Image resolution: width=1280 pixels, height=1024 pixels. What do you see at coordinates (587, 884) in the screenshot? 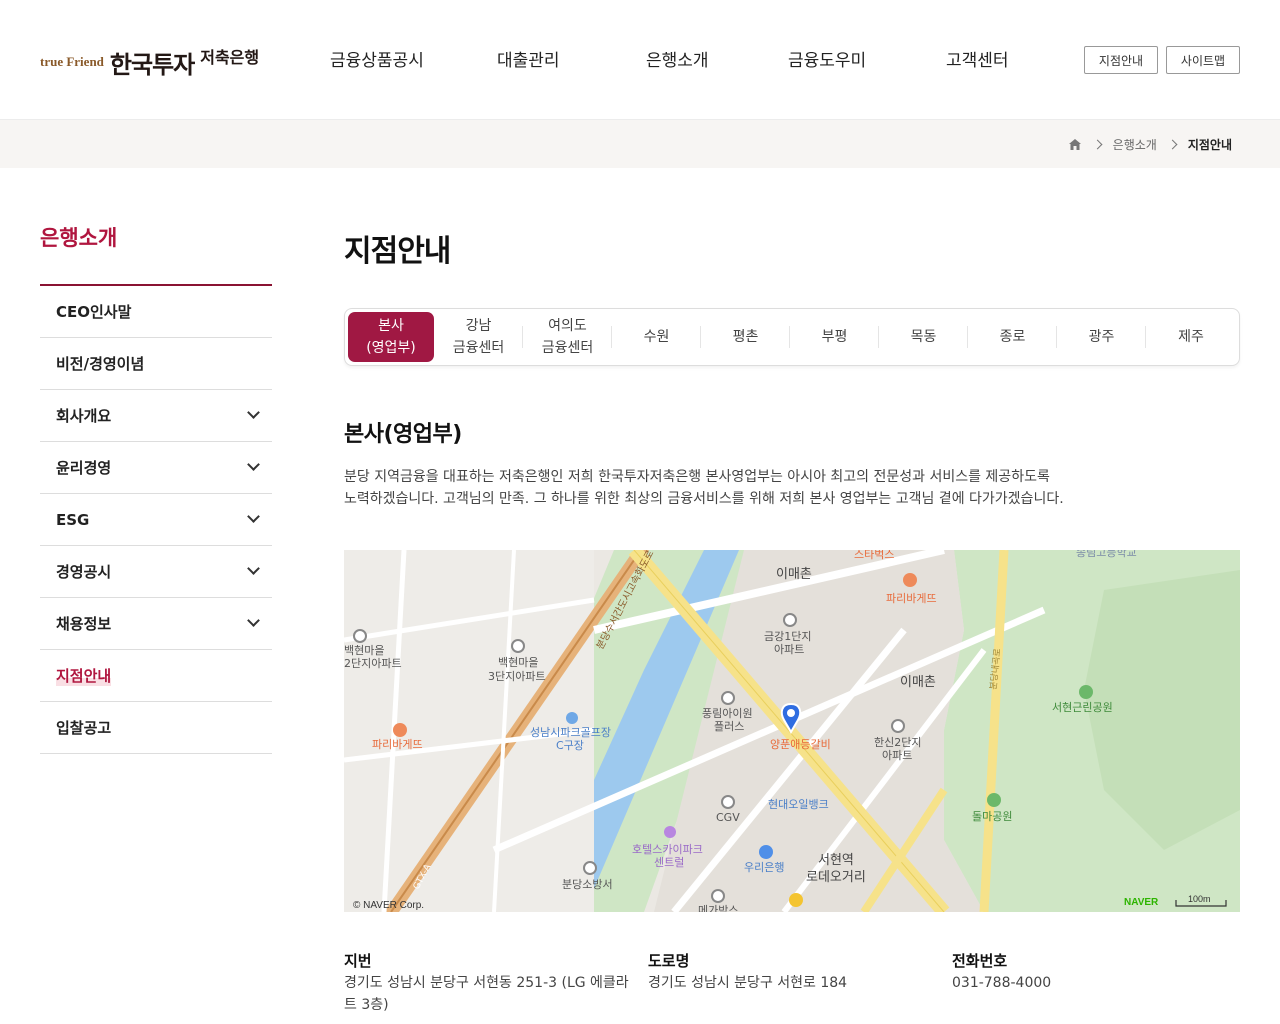
I see `map-label: 분당소방서` at bounding box center [587, 884].